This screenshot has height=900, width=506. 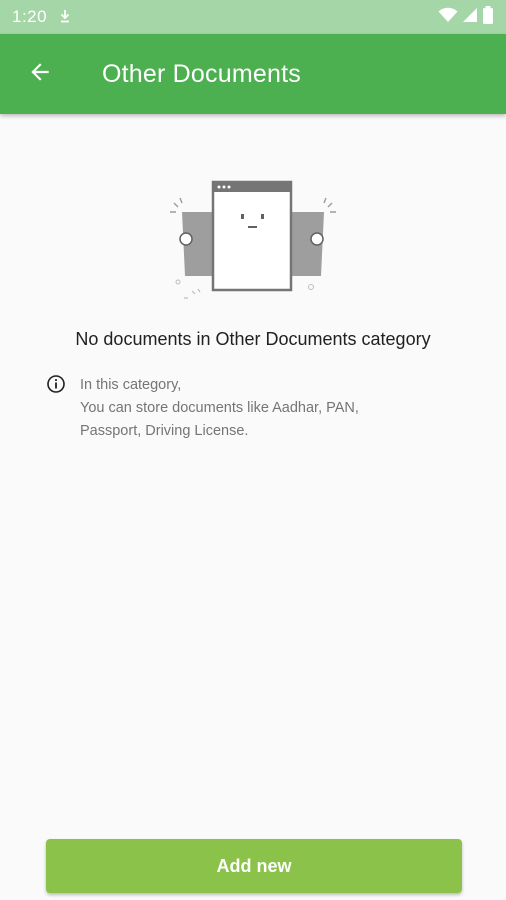 I want to click on status-icons, so click(x=466, y=17).